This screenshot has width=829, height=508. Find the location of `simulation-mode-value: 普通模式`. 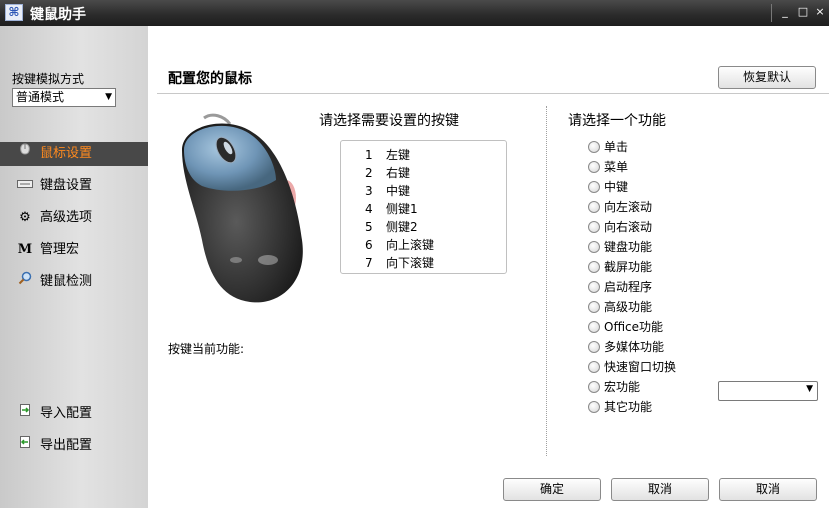

simulation-mode-value: 普通模式 is located at coordinates (40, 97).